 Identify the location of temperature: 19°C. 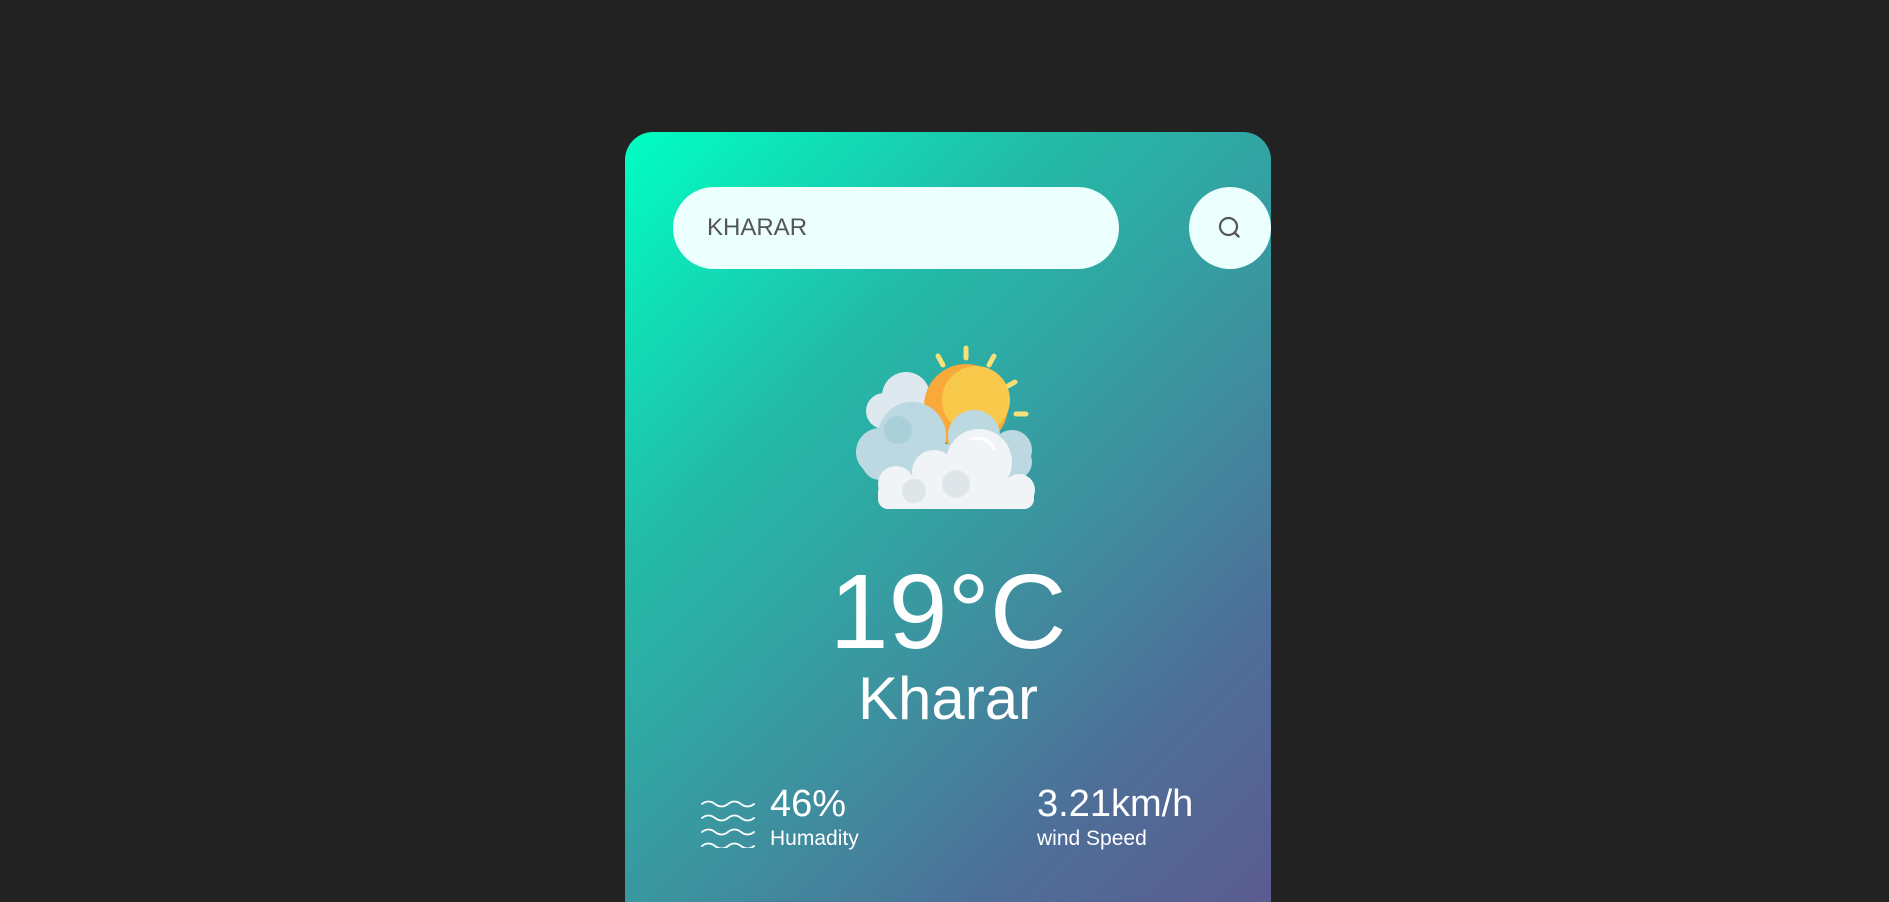
(948, 612).